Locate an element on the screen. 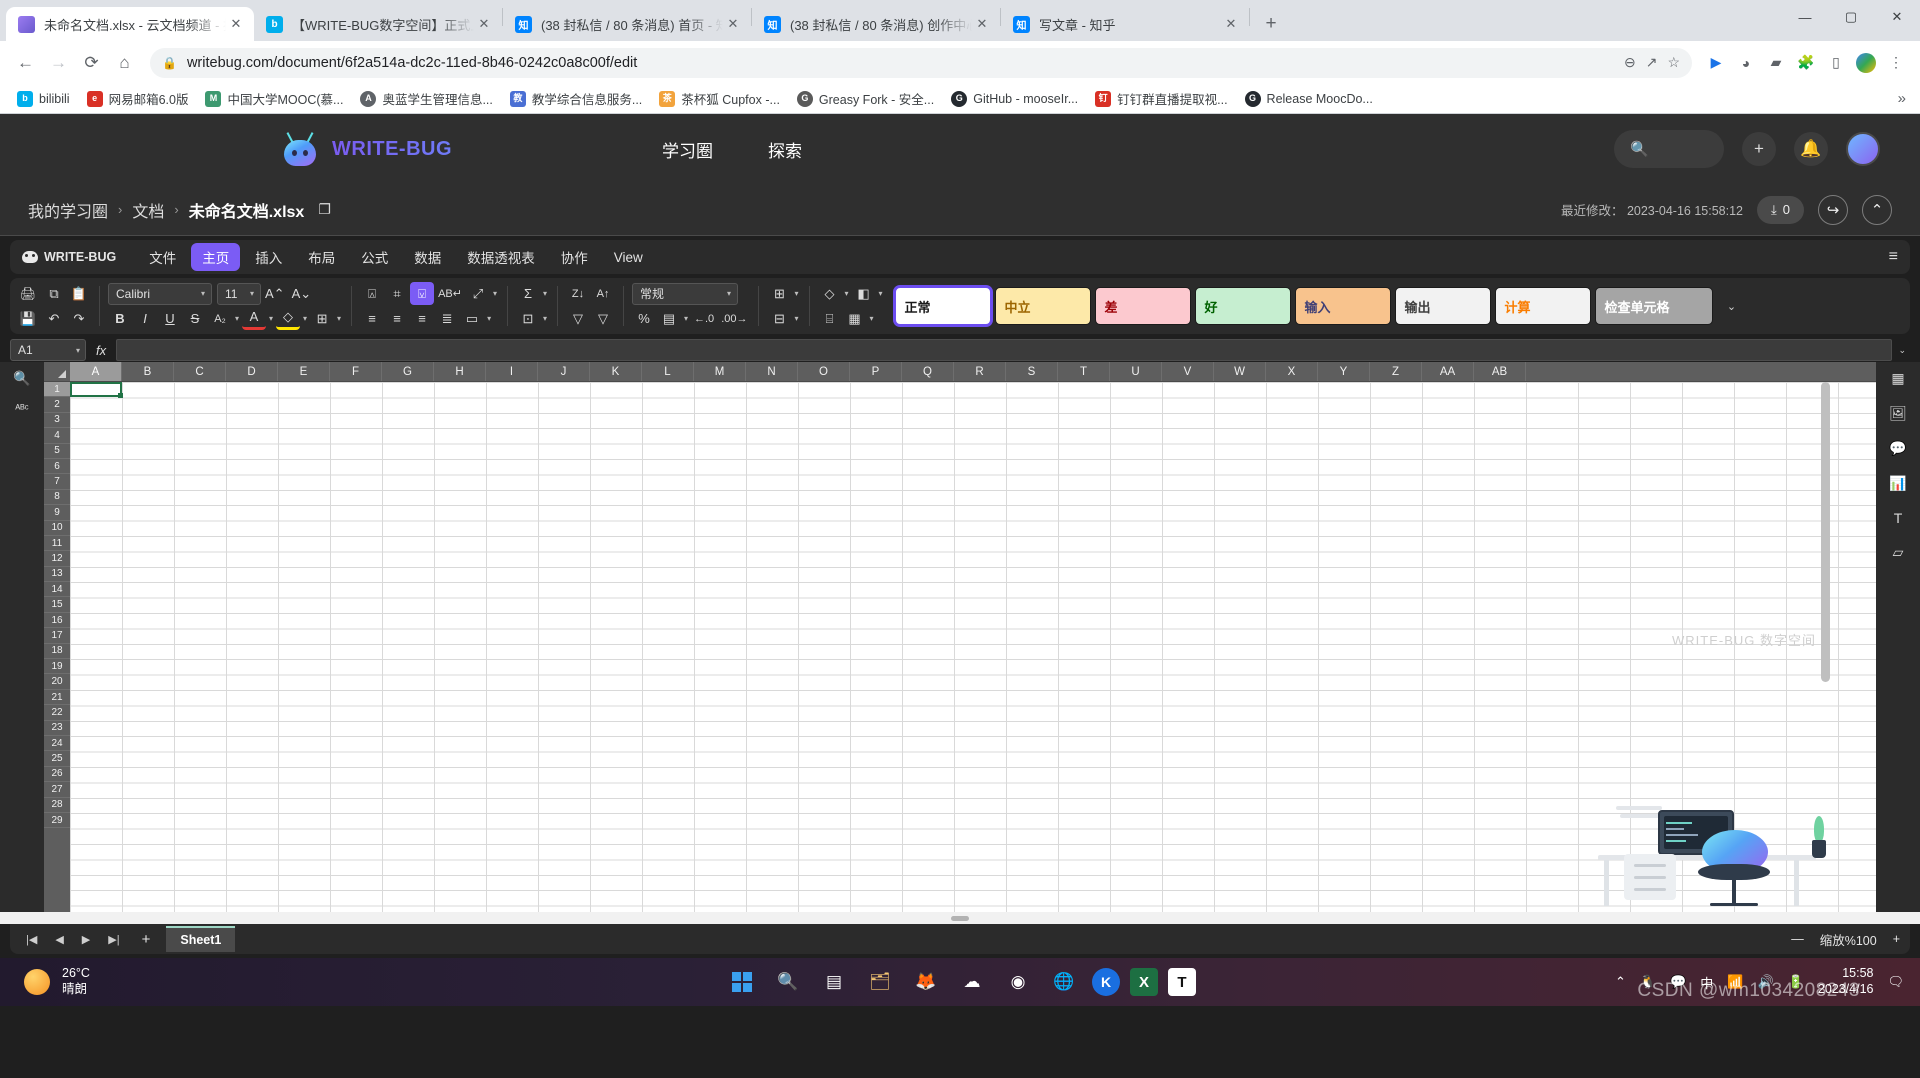  row-header-16: 16 is located at coordinates (57, 621).